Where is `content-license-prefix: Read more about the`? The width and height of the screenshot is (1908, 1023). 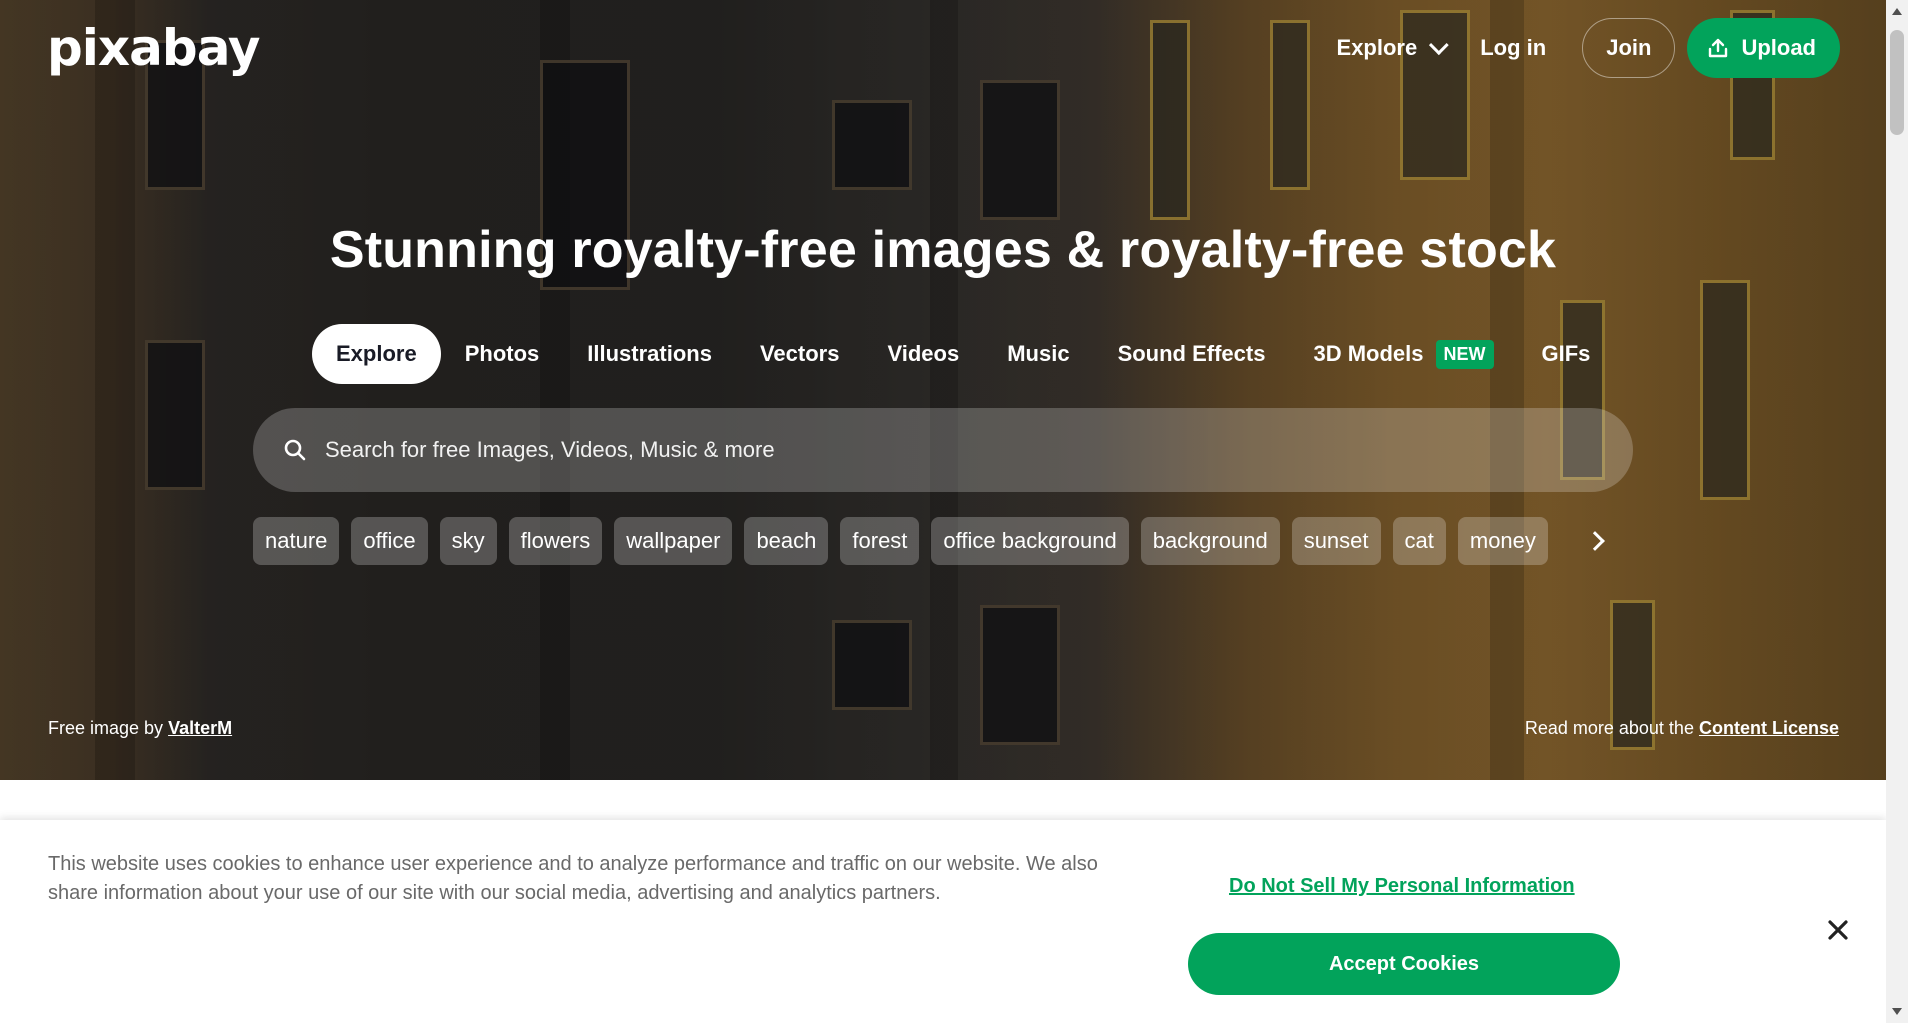 content-license-prefix: Read more about the is located at coordinates (1611, 728).